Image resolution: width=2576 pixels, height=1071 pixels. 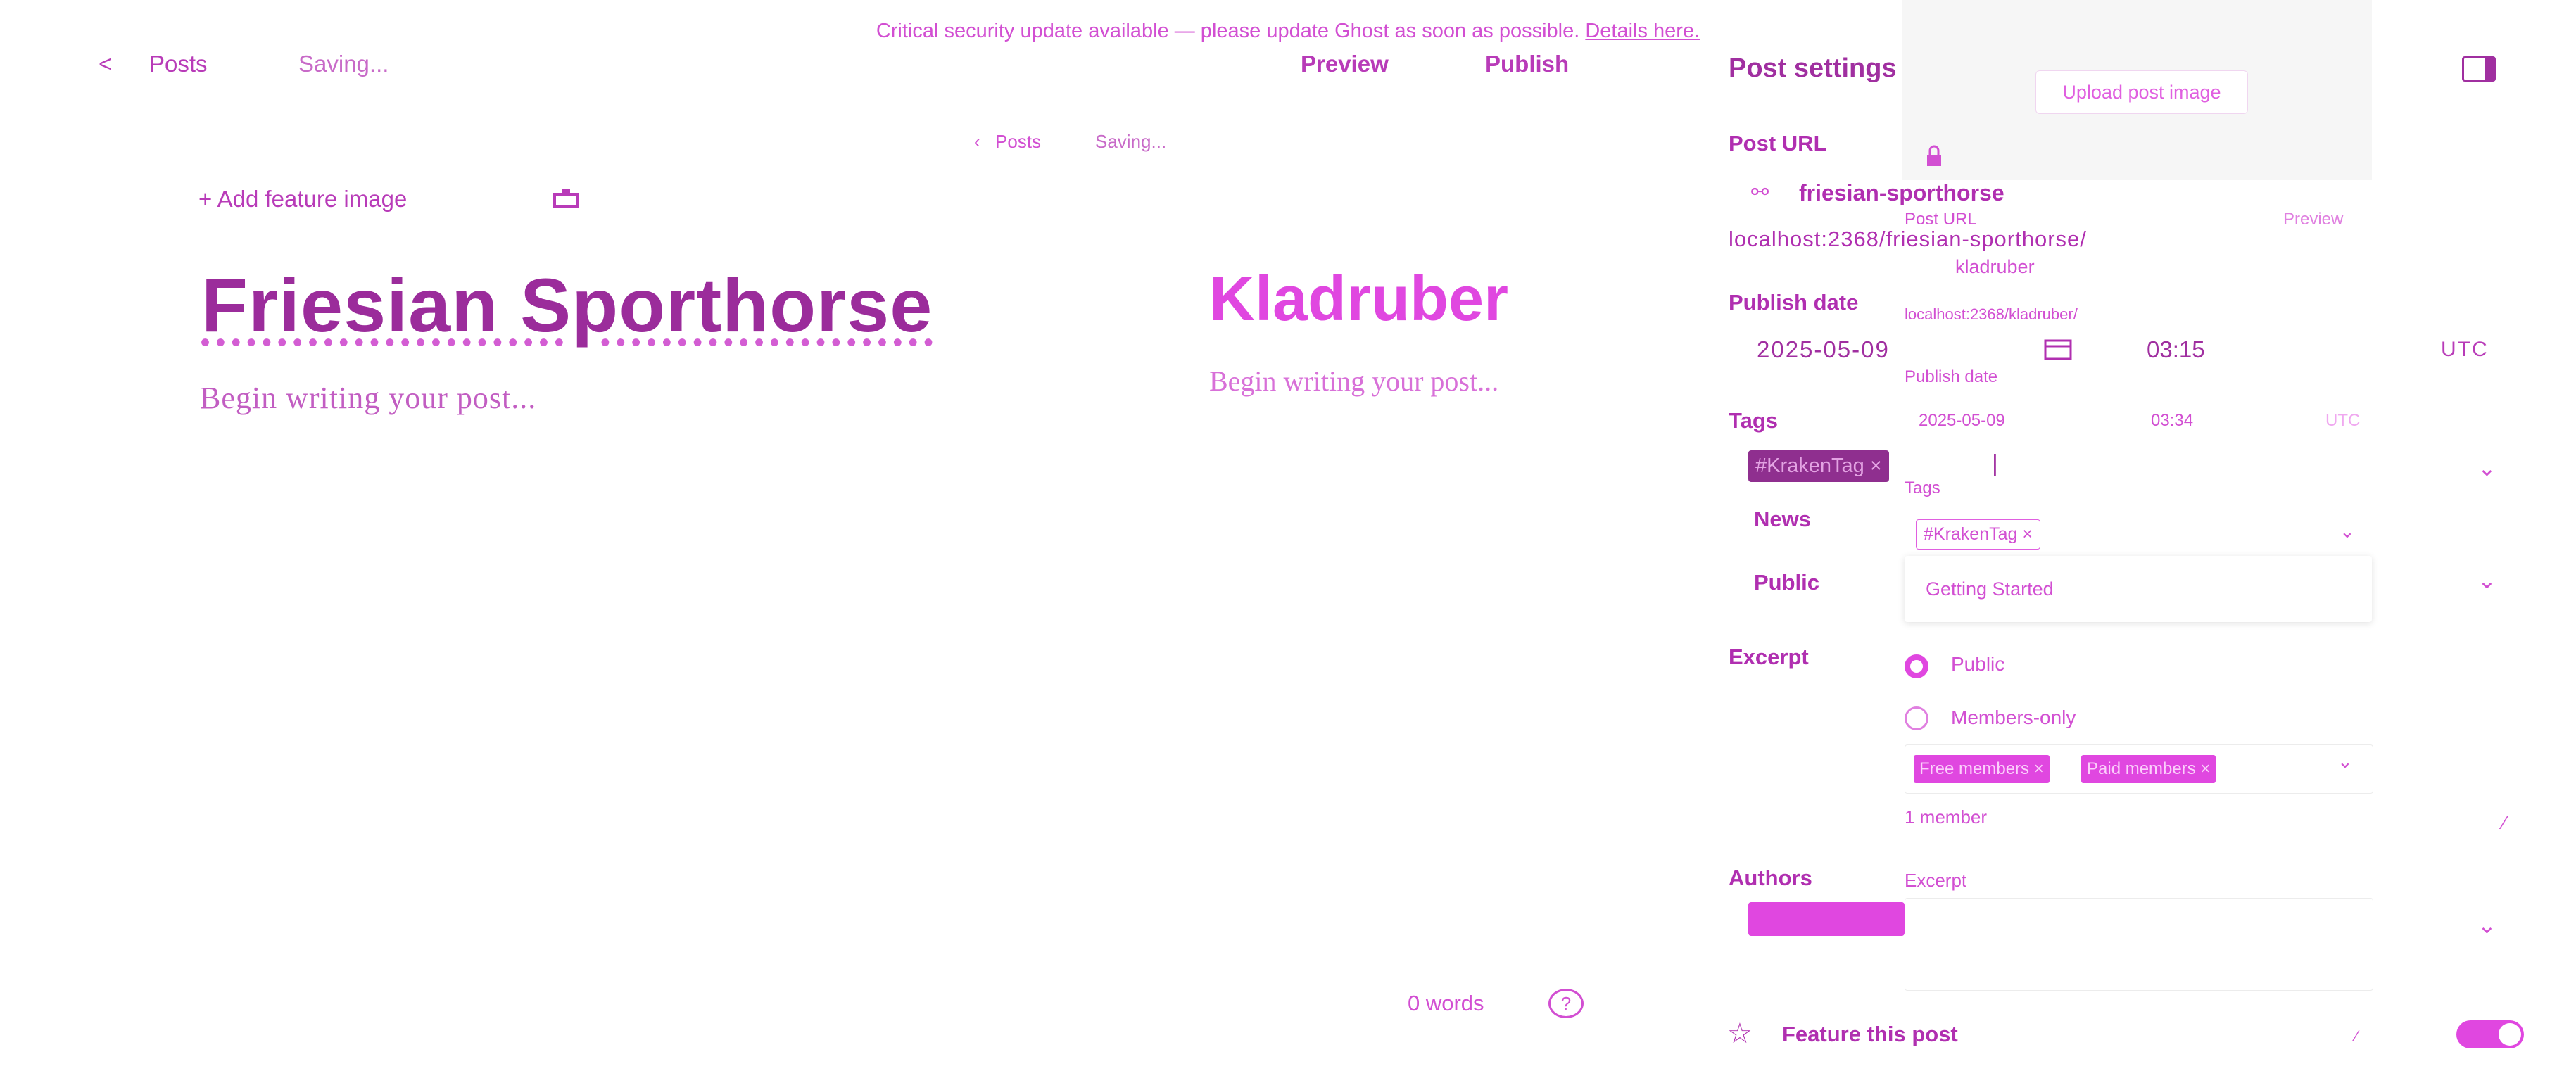 What do you see at coordinates (1566, 1003) in the screenshot?
I see `help-icon: ?` at bounding box center [1566, 1003].